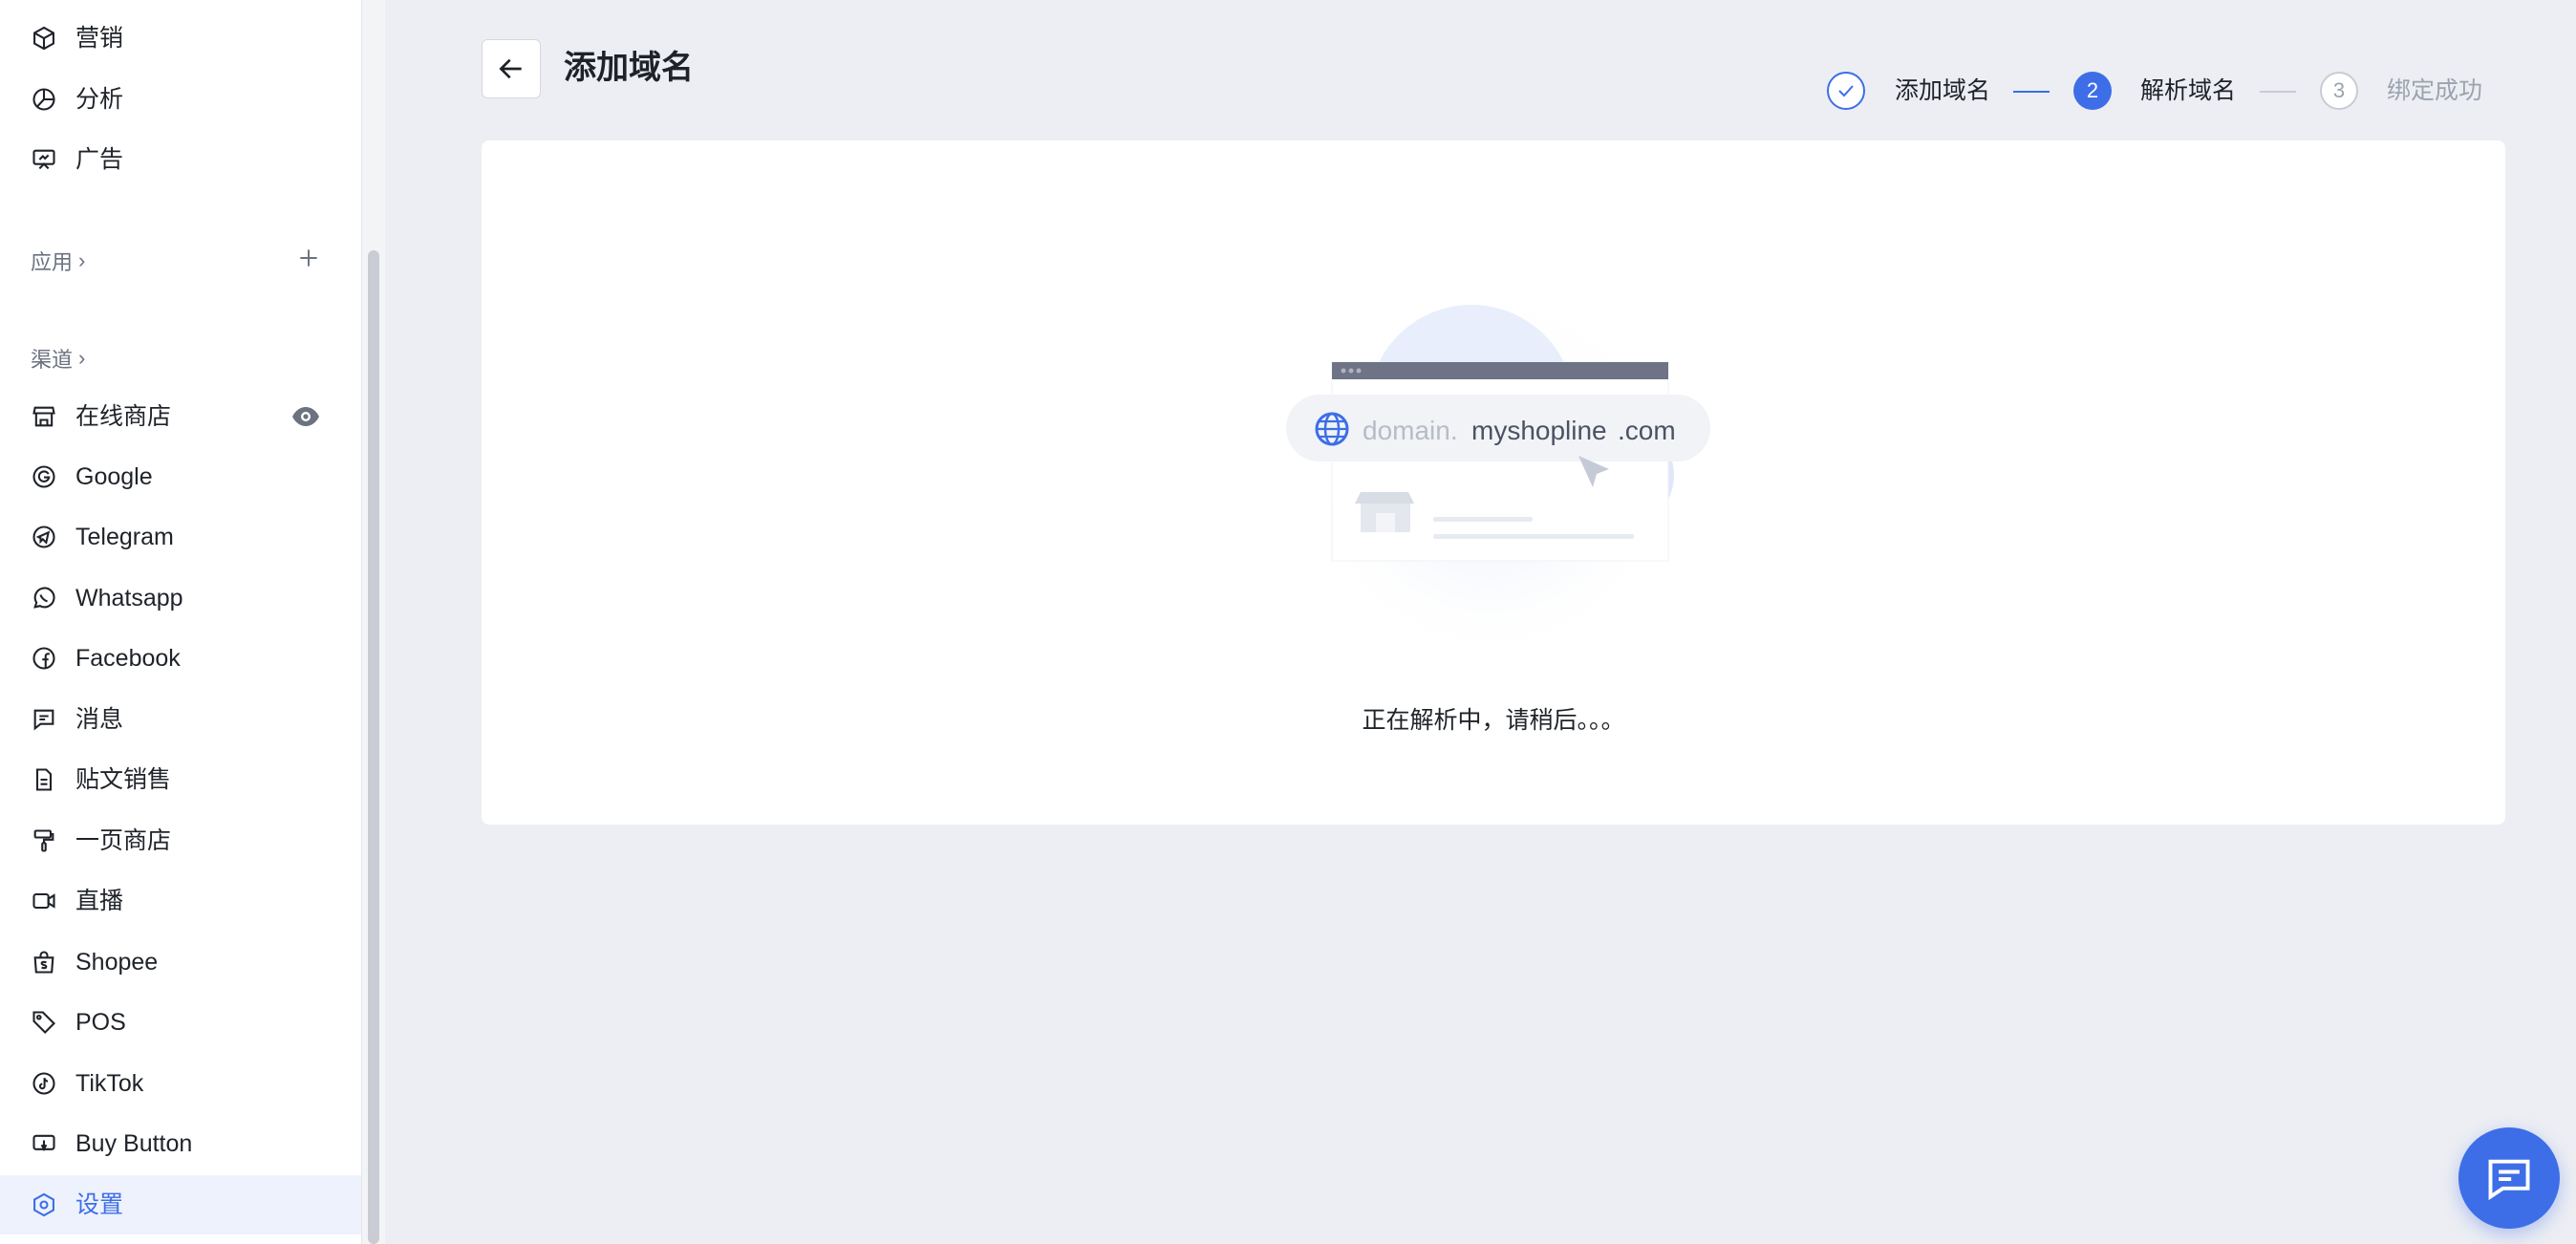 This screenshot has height=1244, width=2576. What do you see at coordinates (117, 963) in the screenshot?
I see `sidebar-item-label: Shopee` at bounding box center [117, 963].